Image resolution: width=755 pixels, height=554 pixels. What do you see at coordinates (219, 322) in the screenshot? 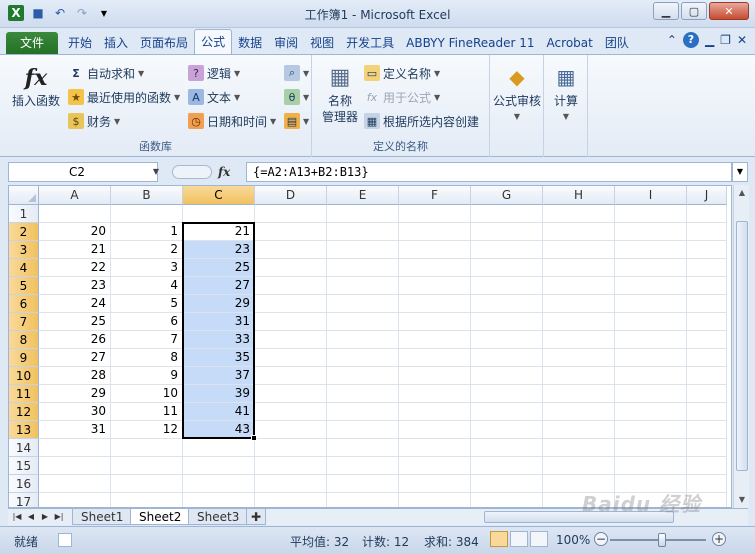
I see `cell-c7: 31` at bounding box center [219, 322].